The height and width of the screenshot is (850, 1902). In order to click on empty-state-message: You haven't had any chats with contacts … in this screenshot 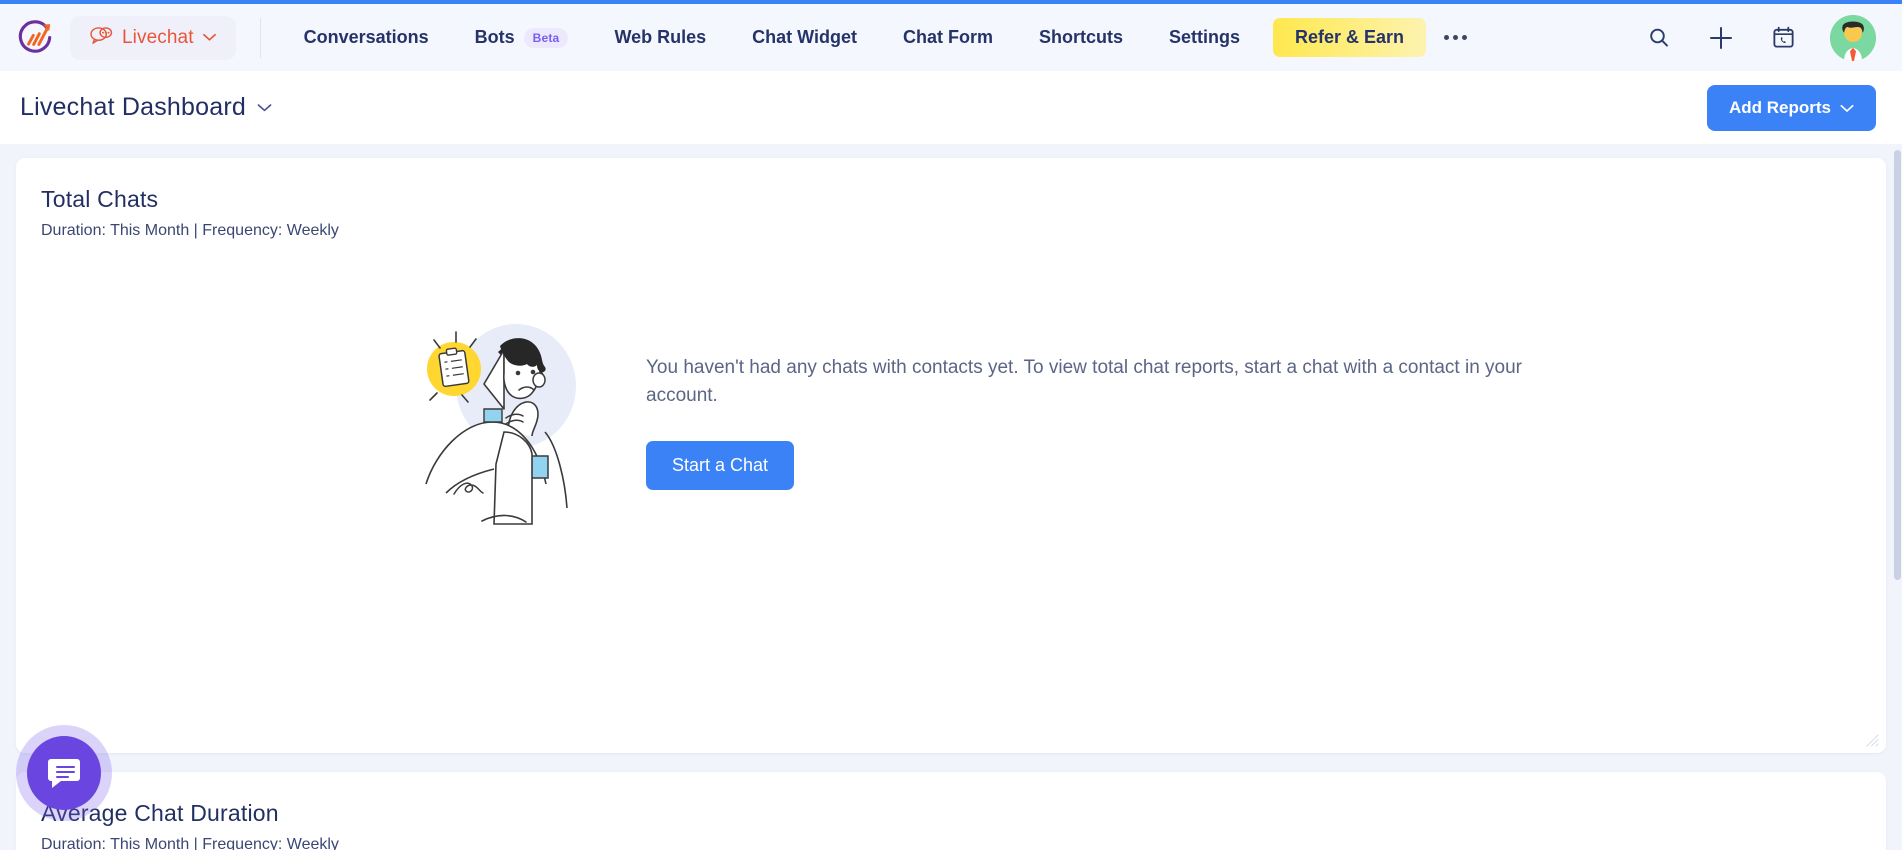, I will do `click(1084, 381)`.